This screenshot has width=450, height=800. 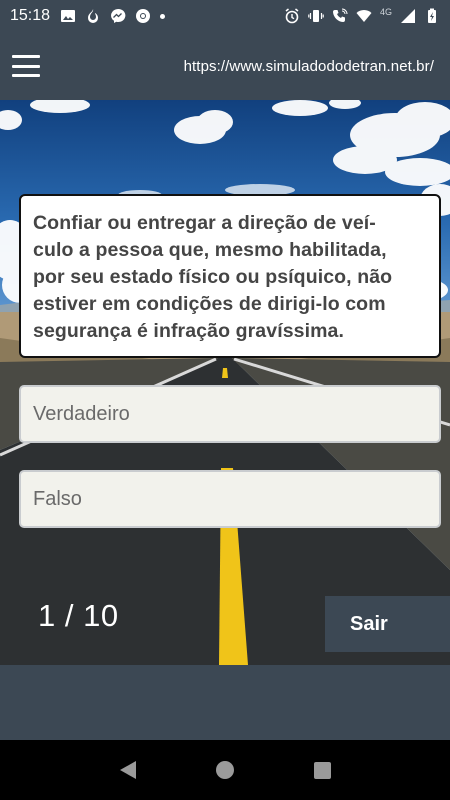 I want to click on status-time: 15:18, so click(x=30, y=15).